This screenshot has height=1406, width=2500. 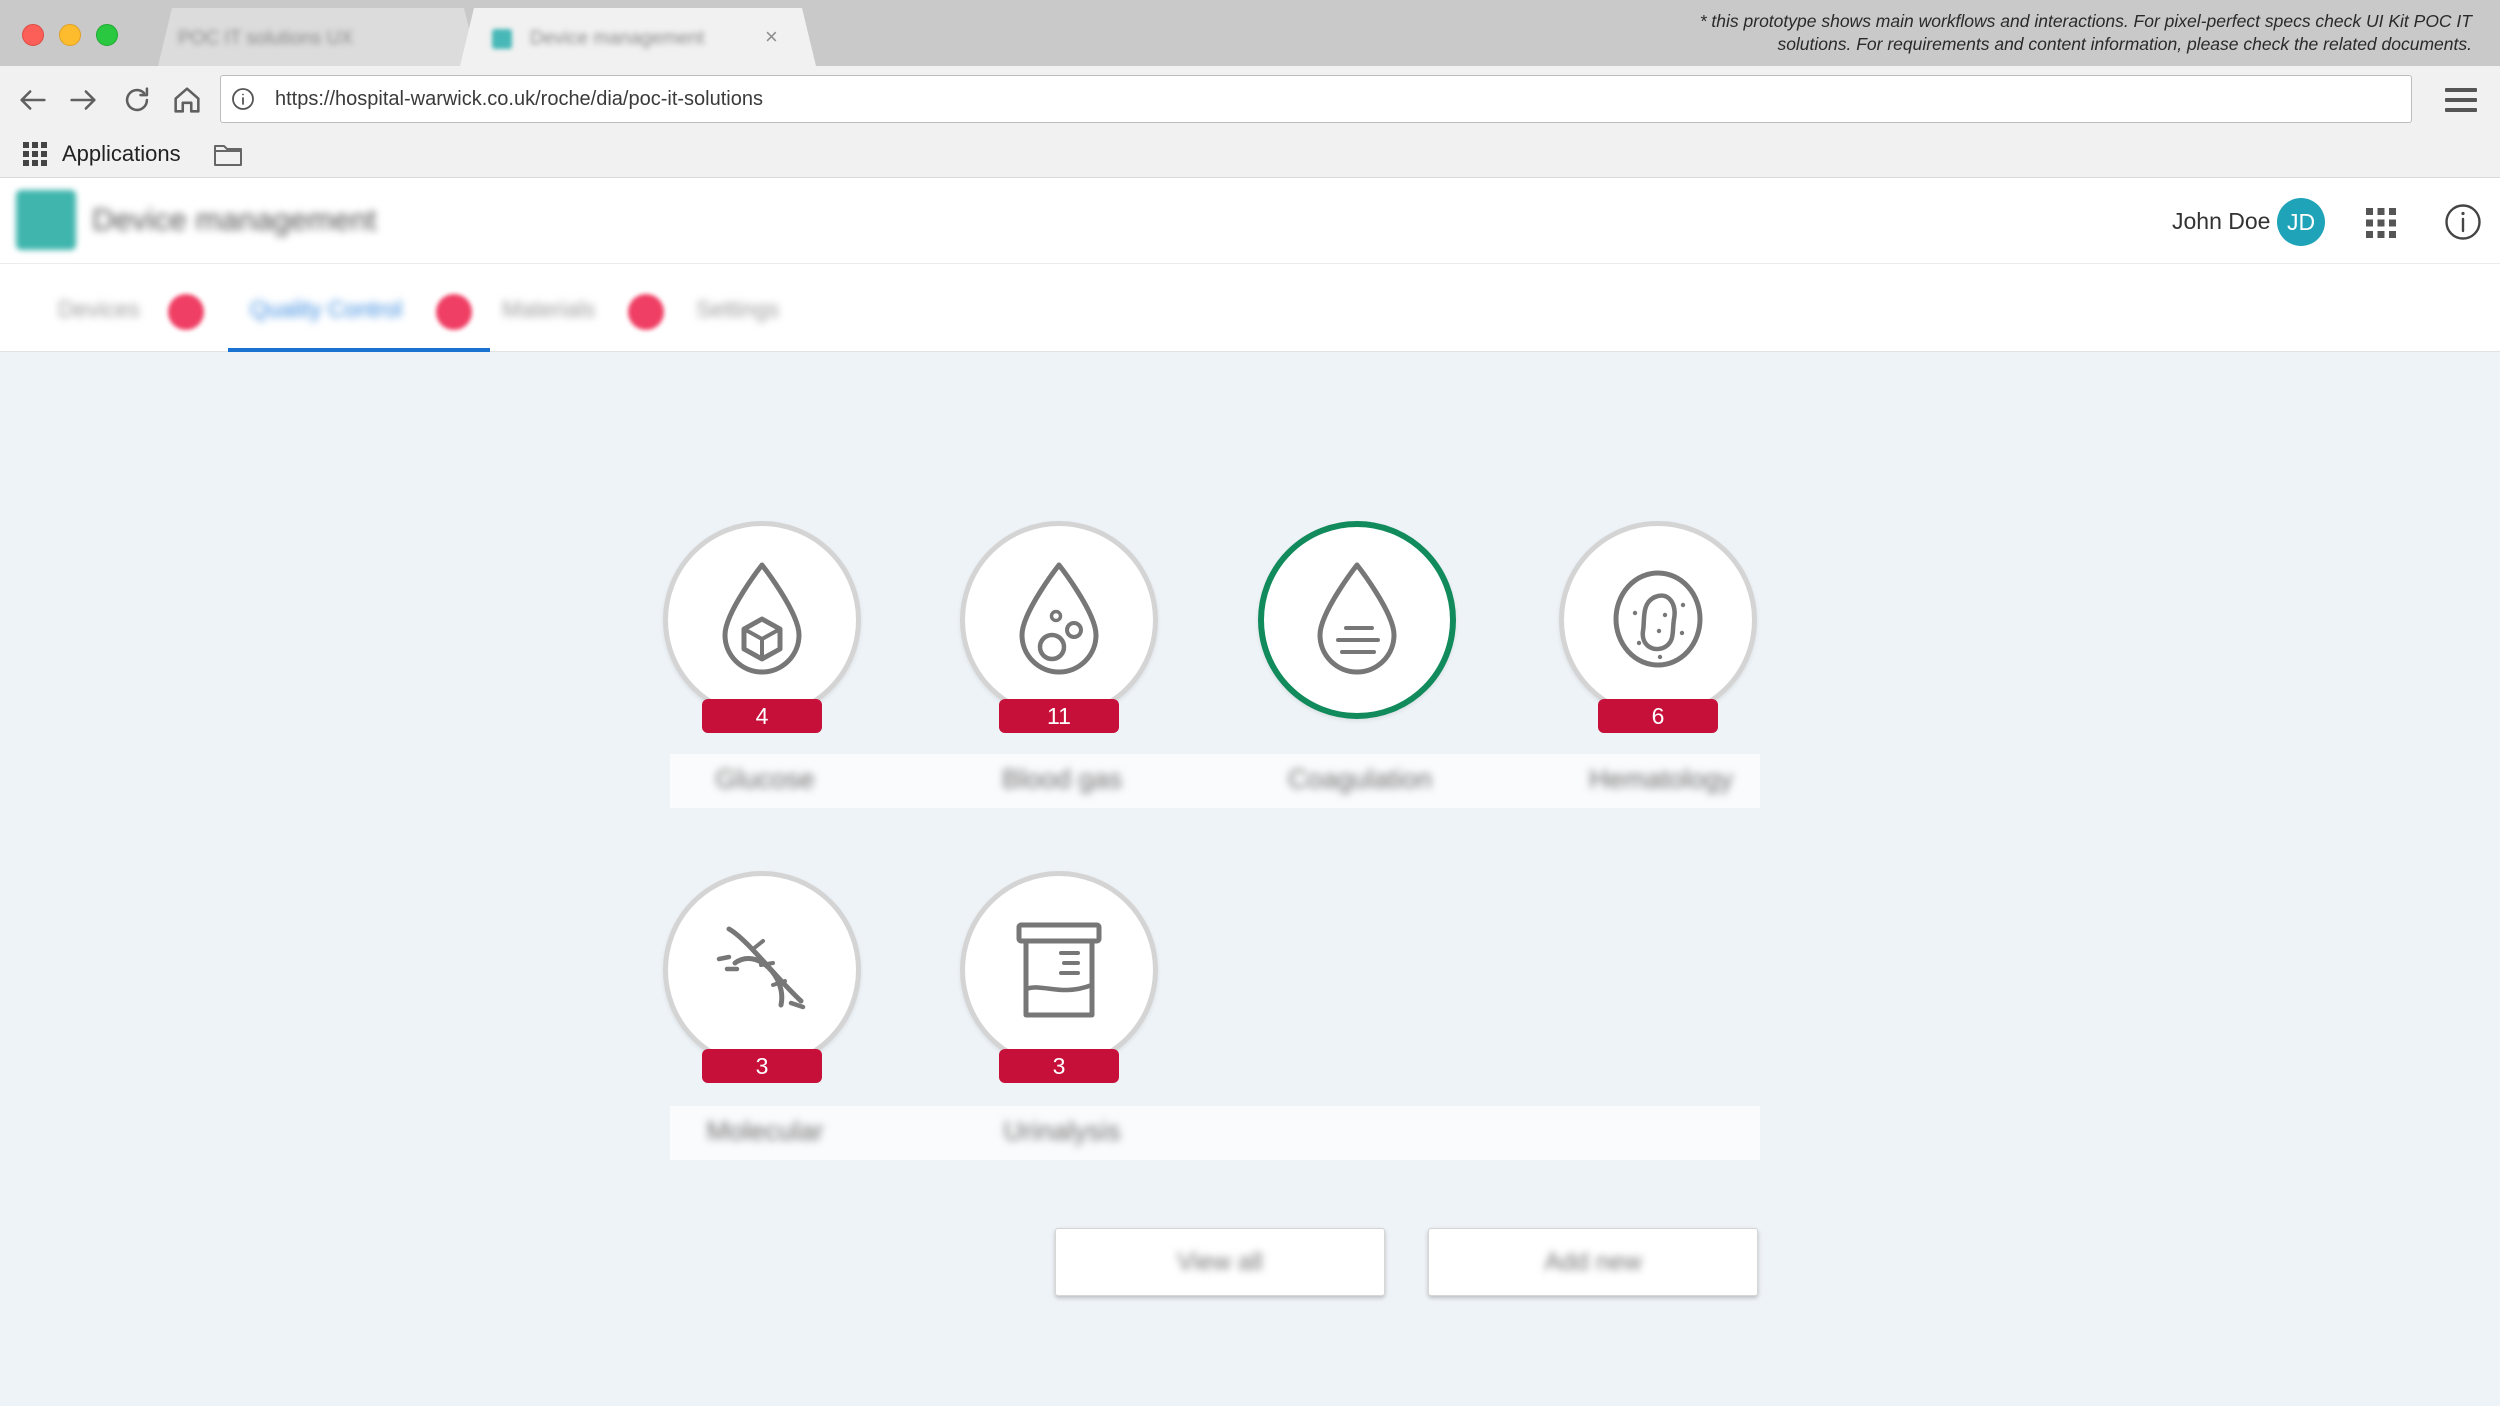 I want to click on user-name: John Doe, so click(x=2221, y=221).